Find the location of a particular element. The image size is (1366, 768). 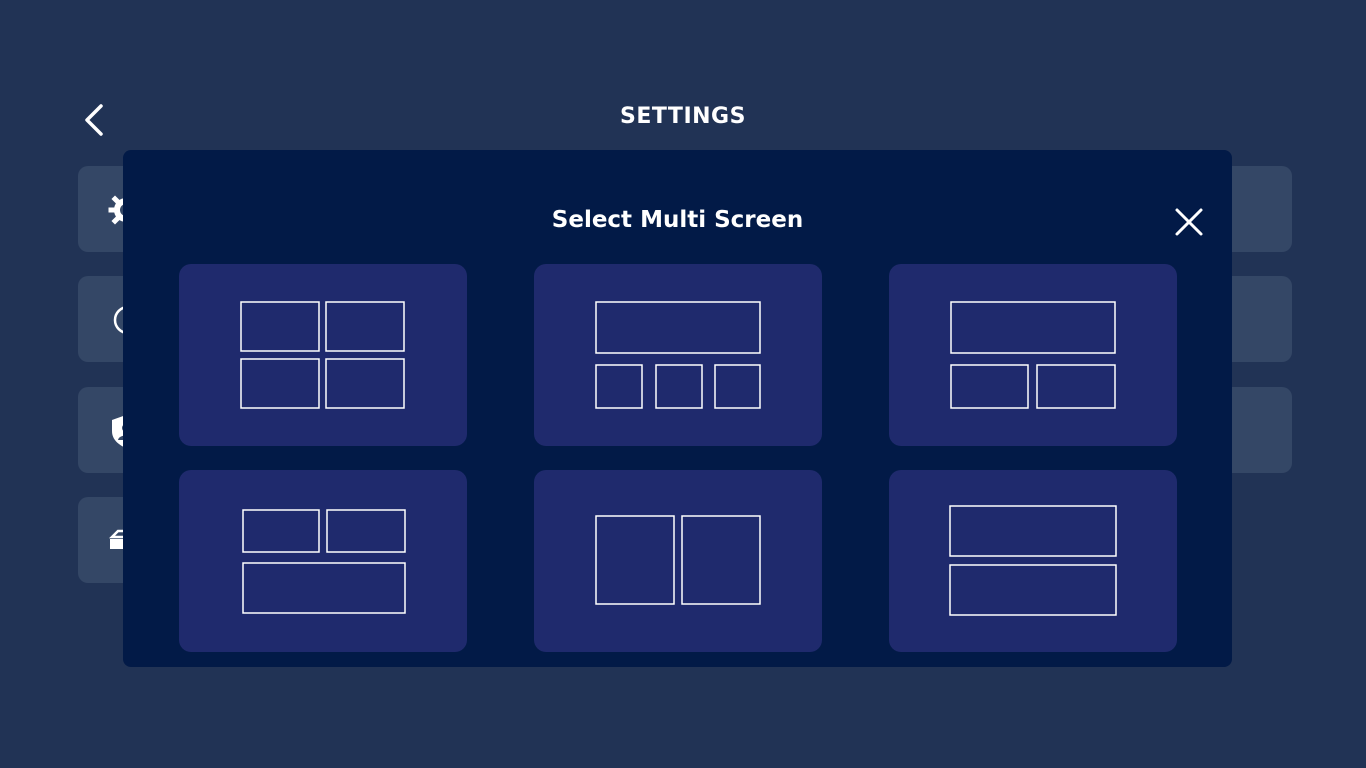

layout-option-two-side-by-side is located at coordinates (678, 561).